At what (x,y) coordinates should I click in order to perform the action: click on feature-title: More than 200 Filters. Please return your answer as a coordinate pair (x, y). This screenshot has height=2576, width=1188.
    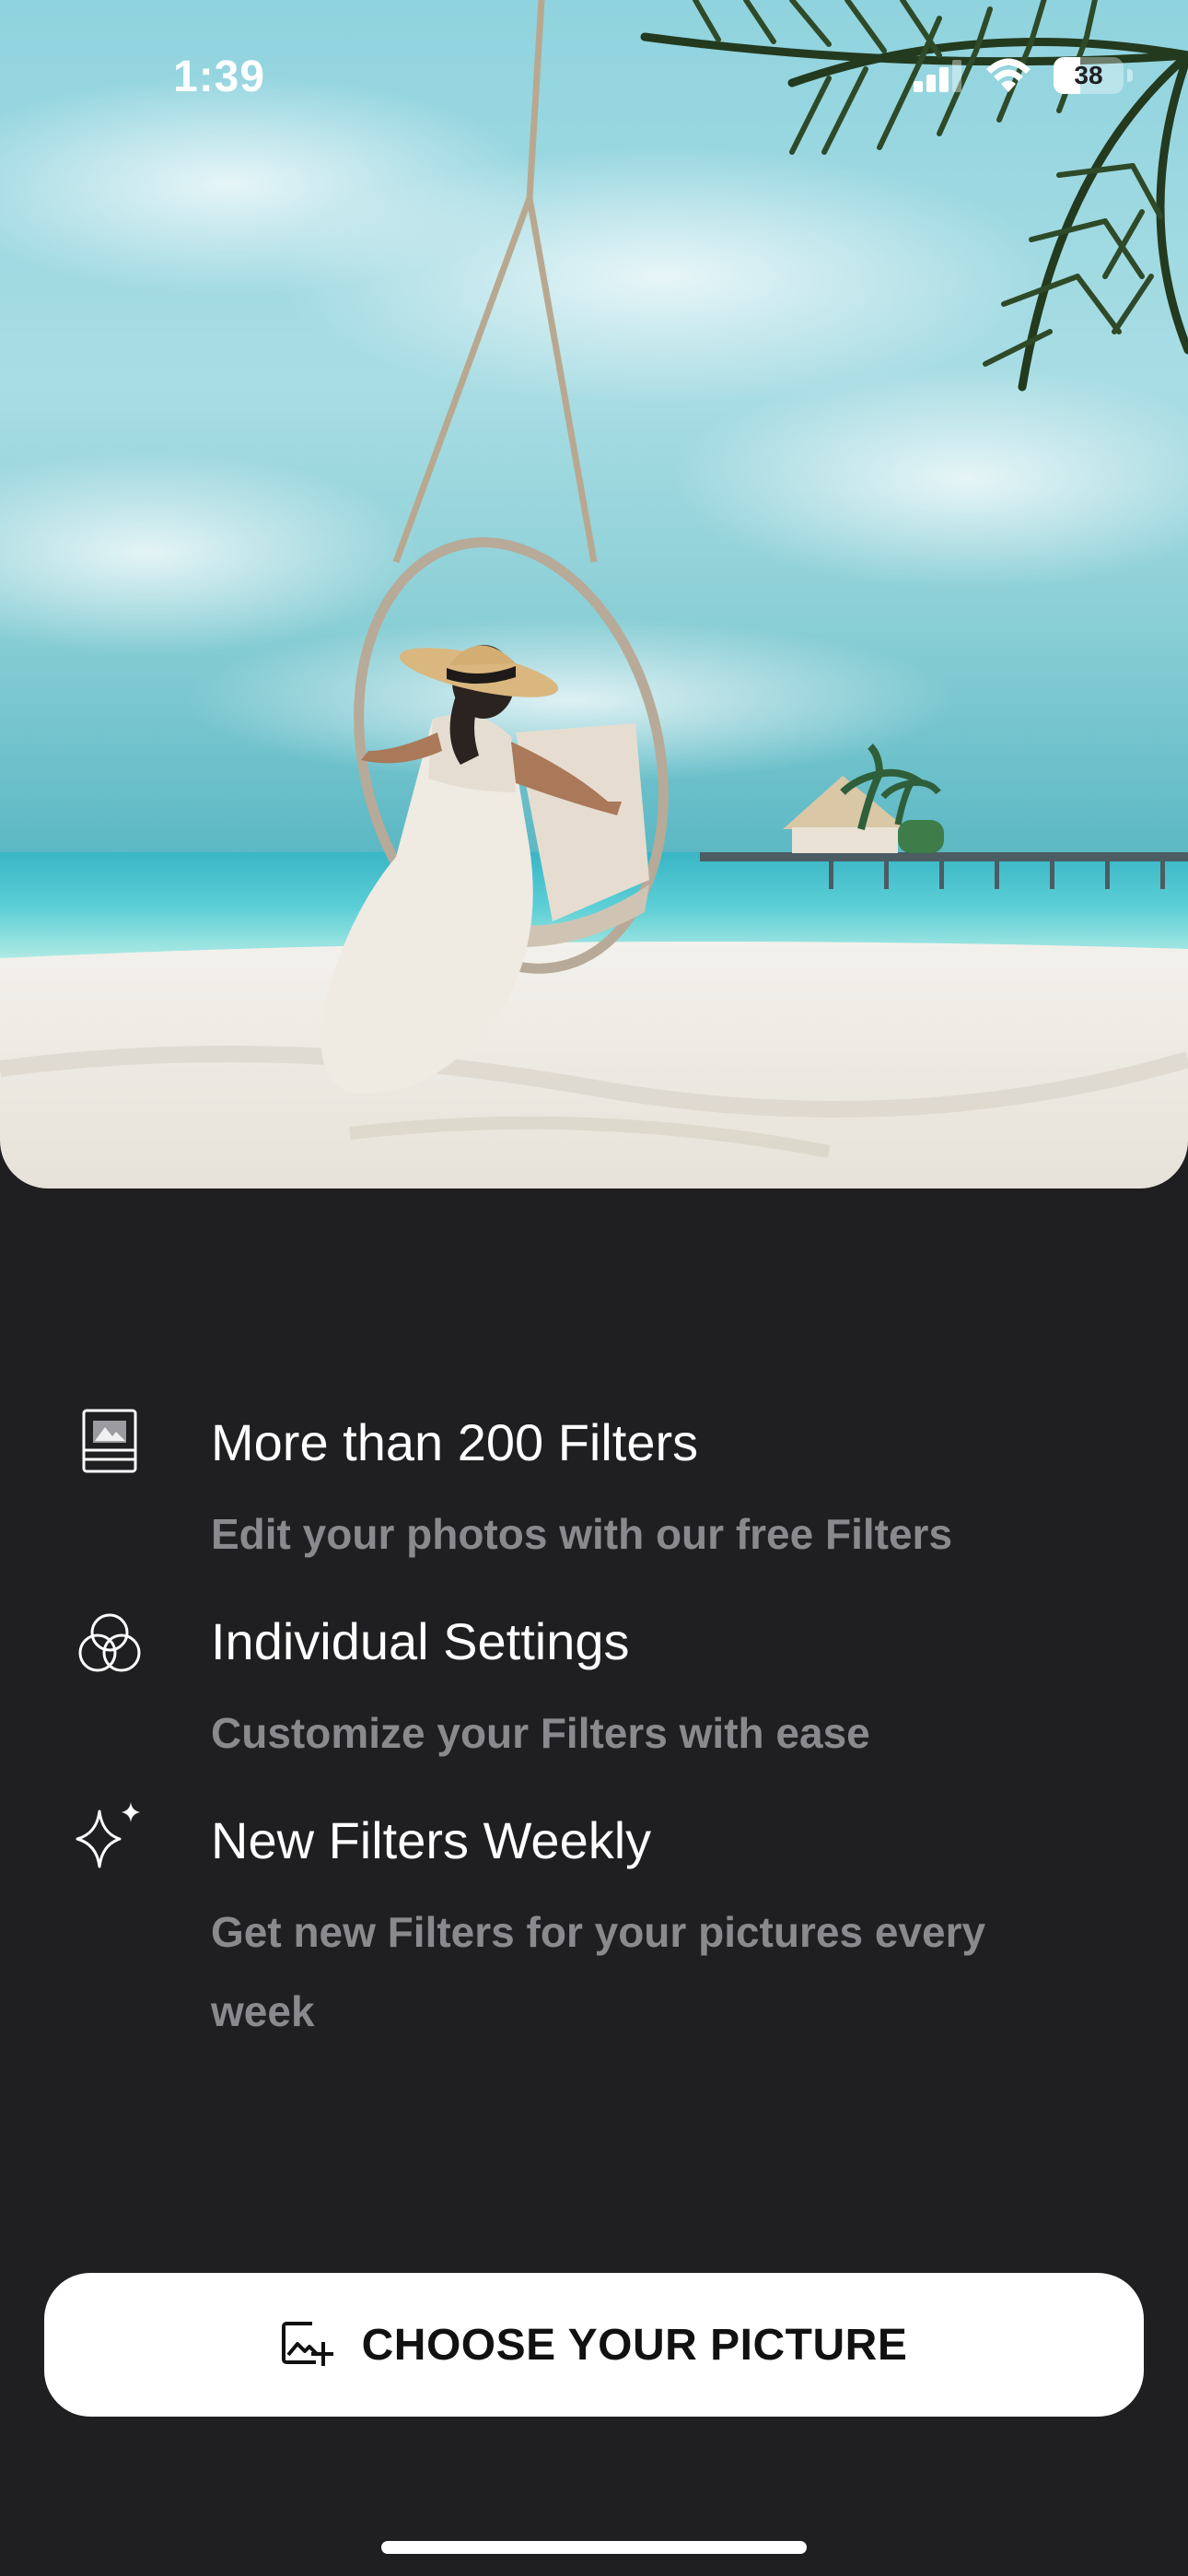
    Looking at the image, I should click on (455, 1442).